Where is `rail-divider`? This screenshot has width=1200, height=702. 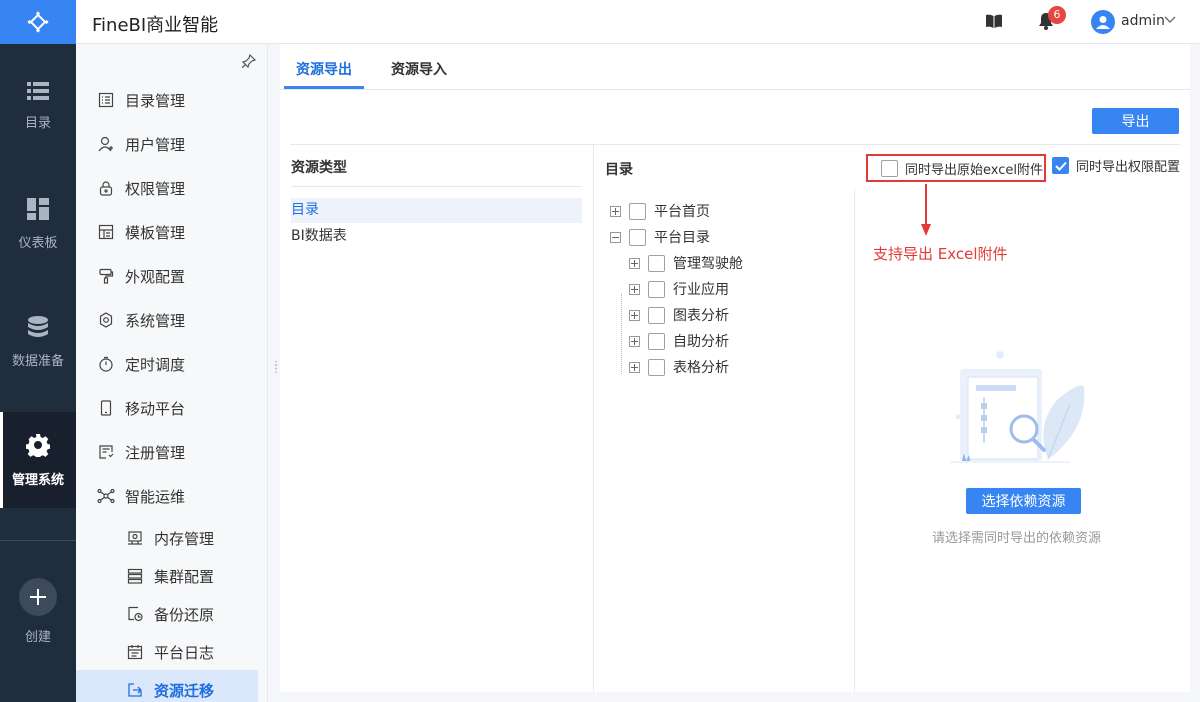
rail-divider is located at coordinates (38, 540).